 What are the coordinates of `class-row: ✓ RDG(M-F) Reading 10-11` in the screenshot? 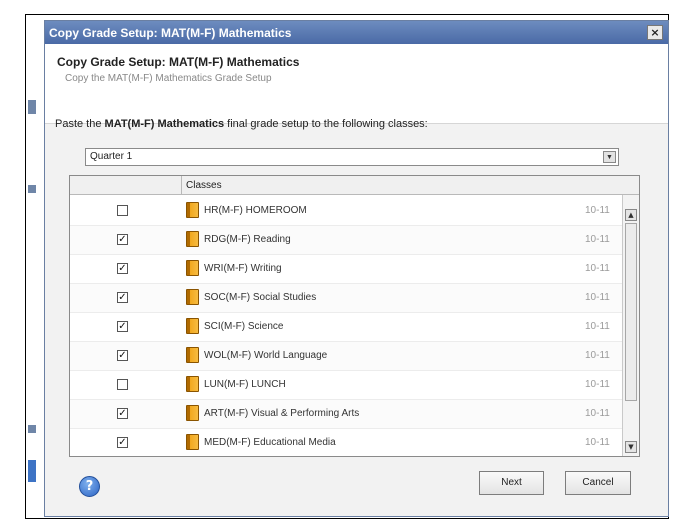 It's located at (346, 240).